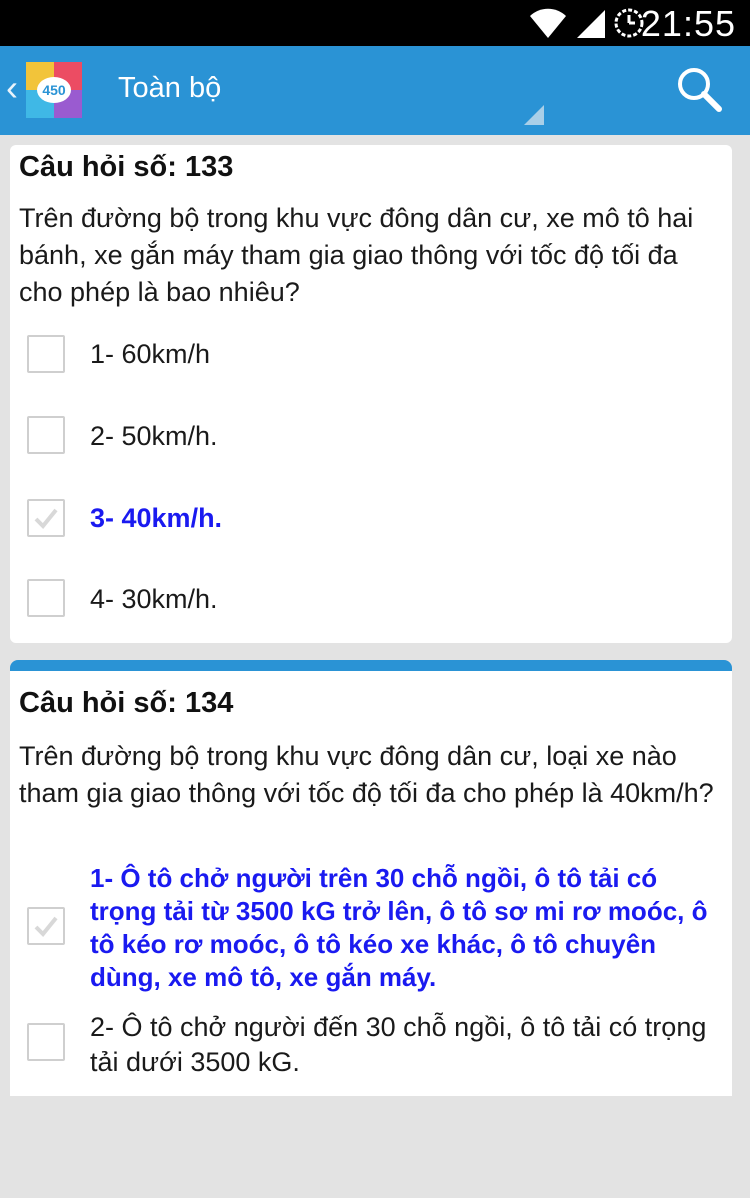  What do you see at coordinates (169, 88) in the screenshot?
I see `page-title: Toàn bộ` at bounding box center [169, 88].